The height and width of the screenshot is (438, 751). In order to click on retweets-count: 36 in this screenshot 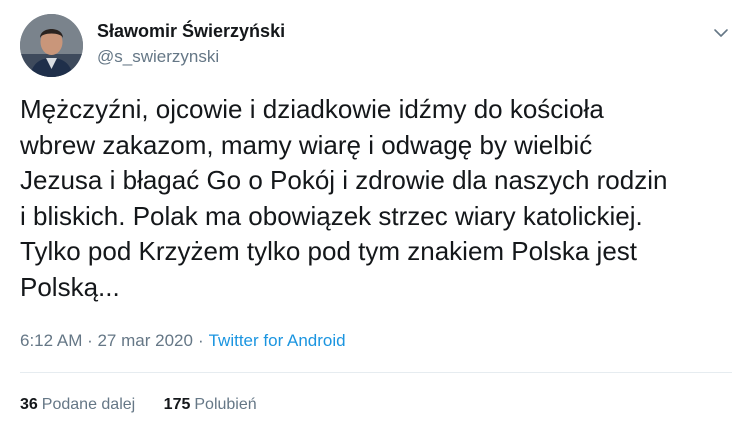, I will do `click(29, 404)`.